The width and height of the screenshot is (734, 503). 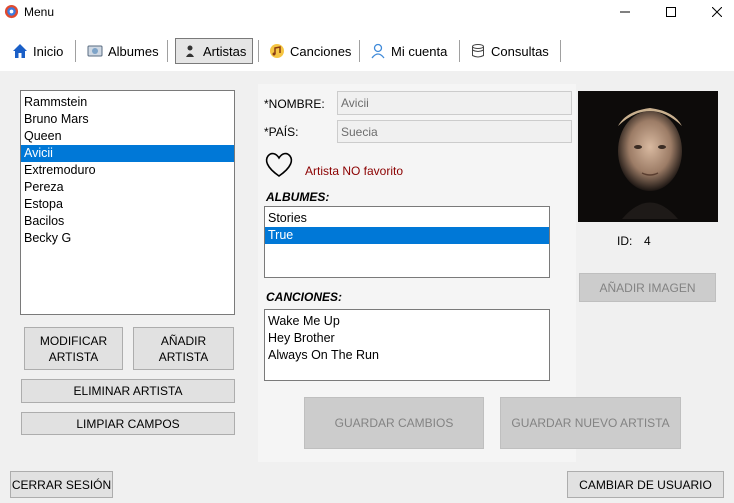 What do you see at coordinates (647, 287) in the screenshot?
I see `add-image-button: AÑADIR IMAGEN` at bounding box center [647, 287].